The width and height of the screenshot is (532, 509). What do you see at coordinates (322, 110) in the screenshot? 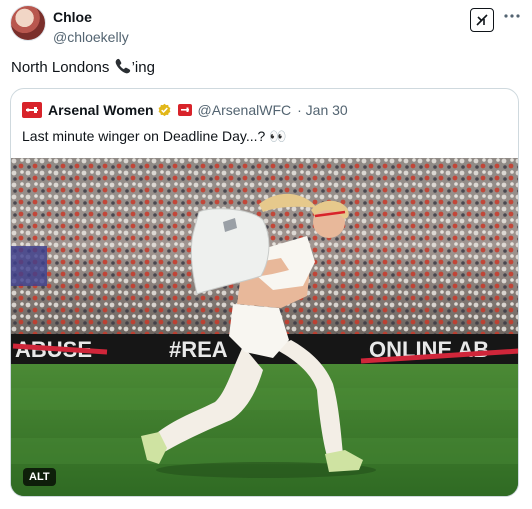
I see `quoted-date: · Jan 30` at bounding box center [322, 110].